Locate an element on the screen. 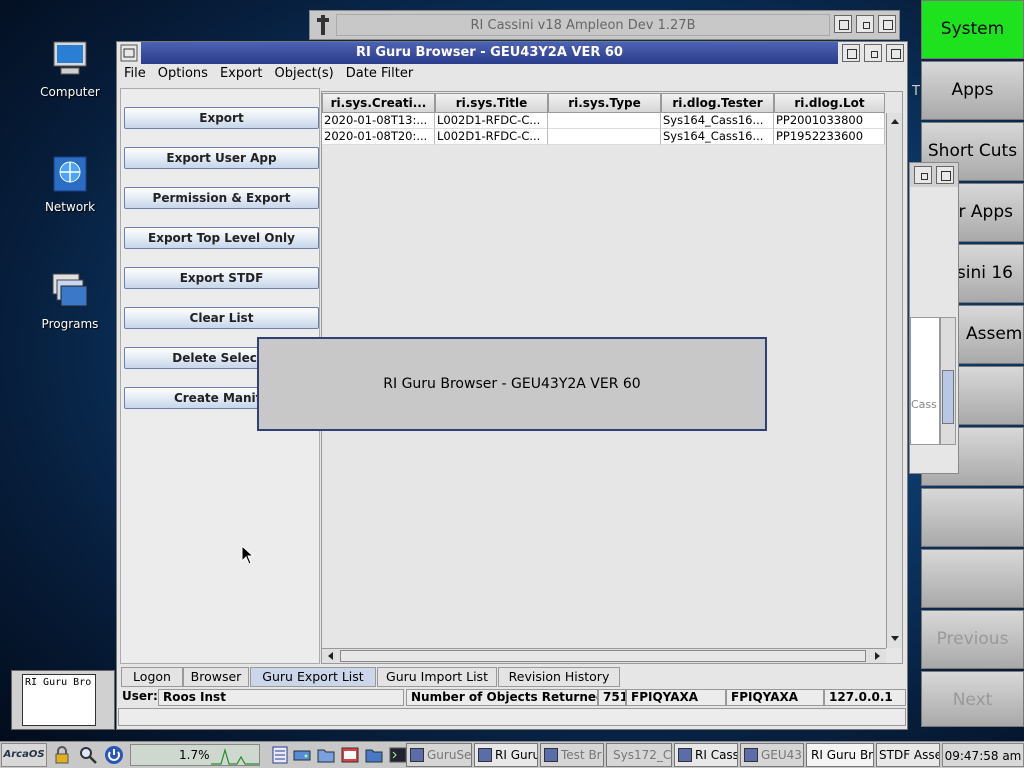 The height and width of the screenshot is (768, 1024). taskbar-item-stdf-asse: STDF Asse is located at coordinates (908, 755).